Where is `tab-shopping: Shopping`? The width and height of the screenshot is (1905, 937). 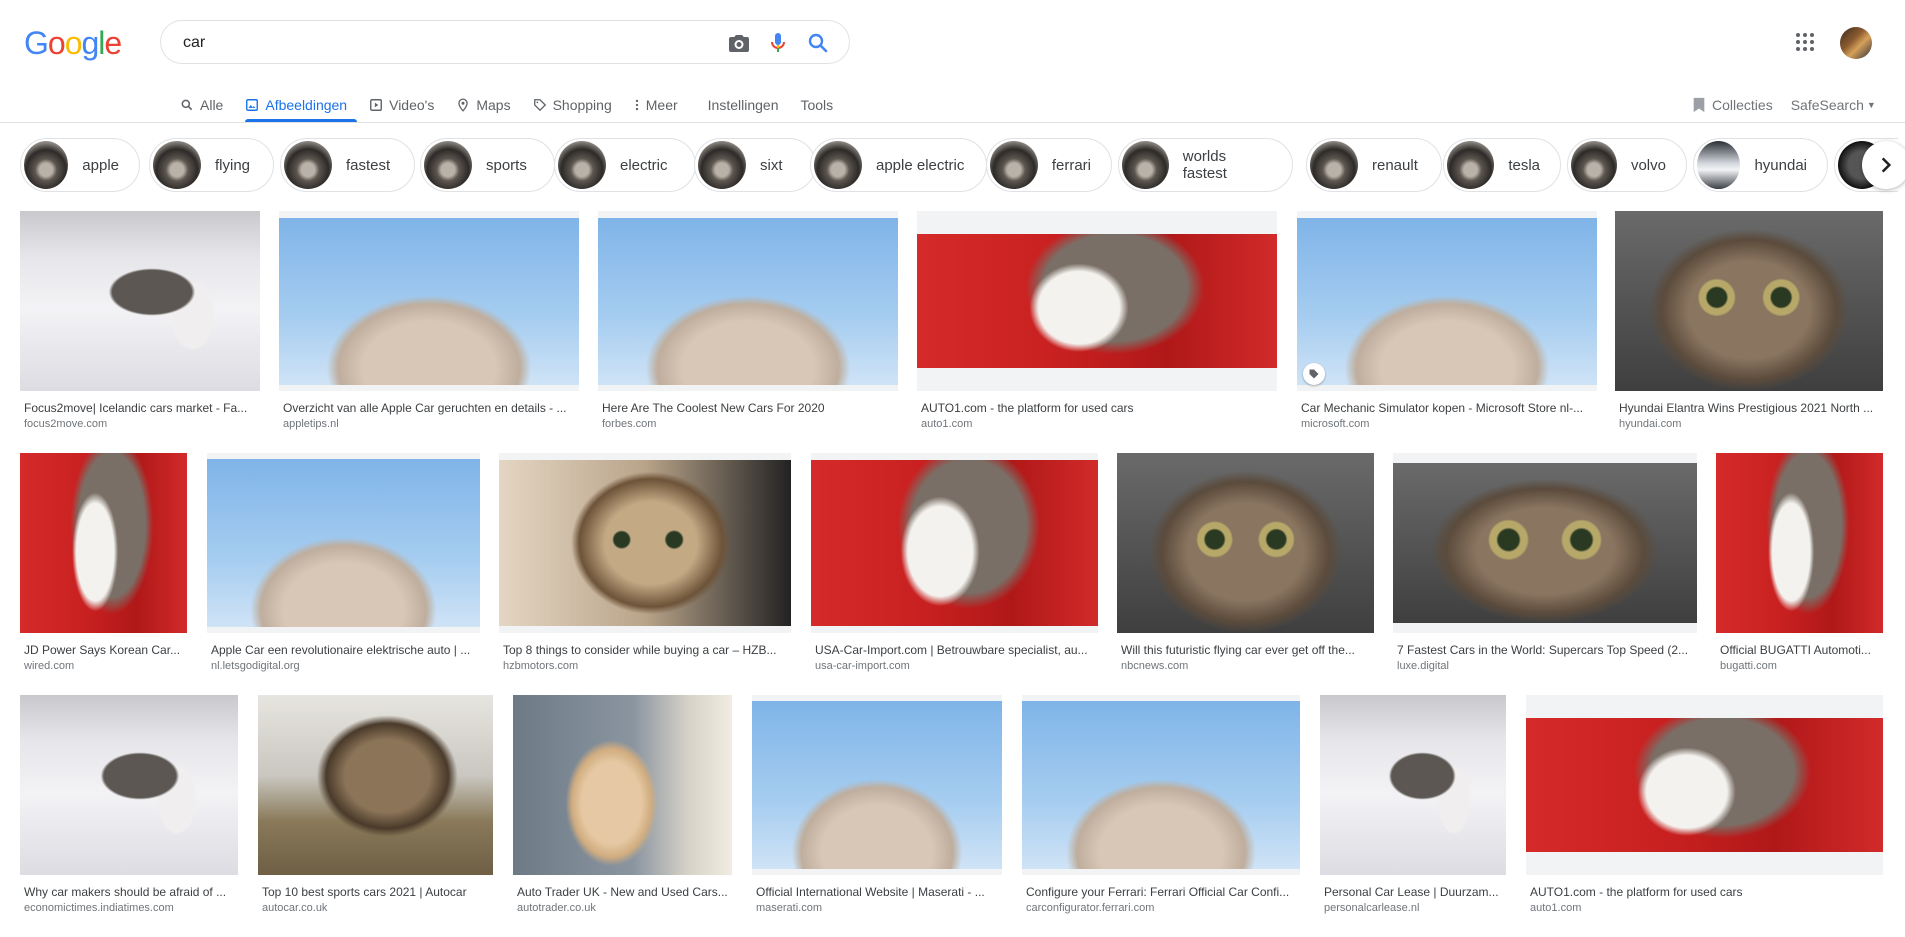
tab-shopping: Shopping is located at coordinates (572, 105).